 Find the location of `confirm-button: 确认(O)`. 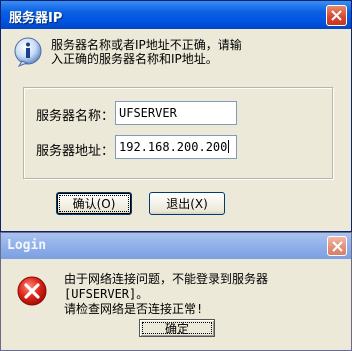

confirm-button: 确认(O) is located at coordinates (94, 203).